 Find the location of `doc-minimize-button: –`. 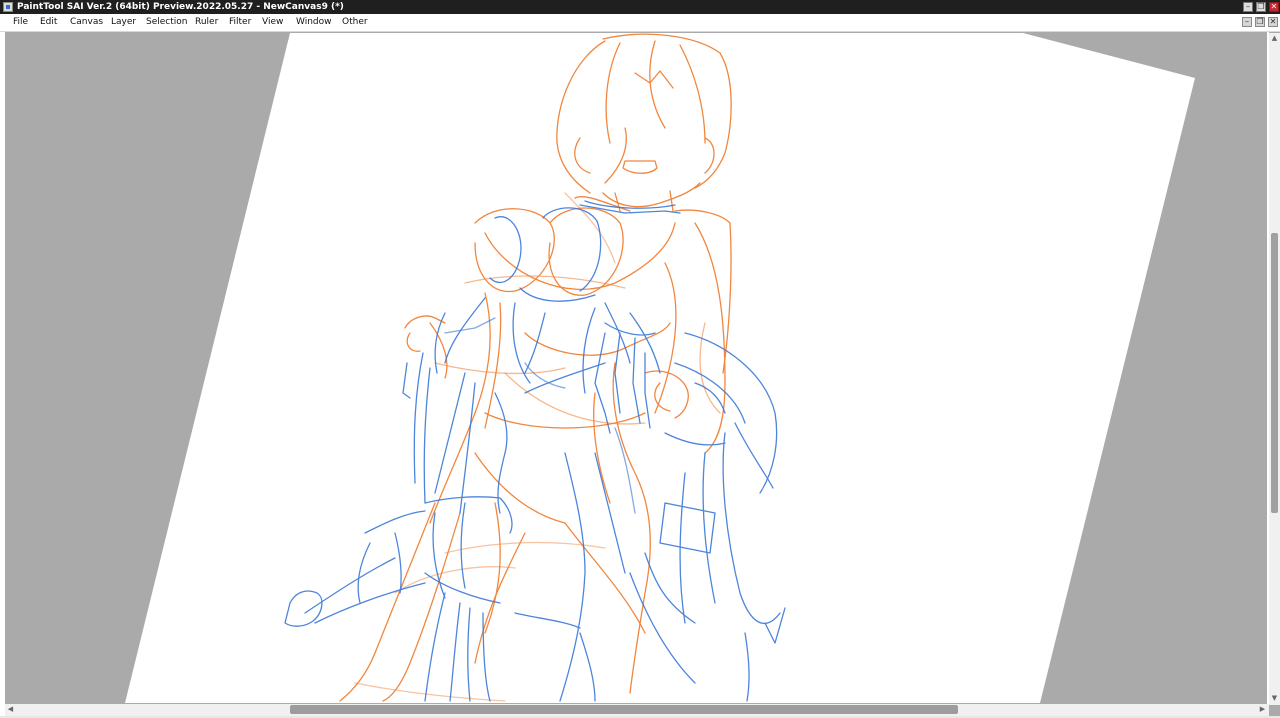

doc-minimize-button: – is located at coordinates (1247, 22).